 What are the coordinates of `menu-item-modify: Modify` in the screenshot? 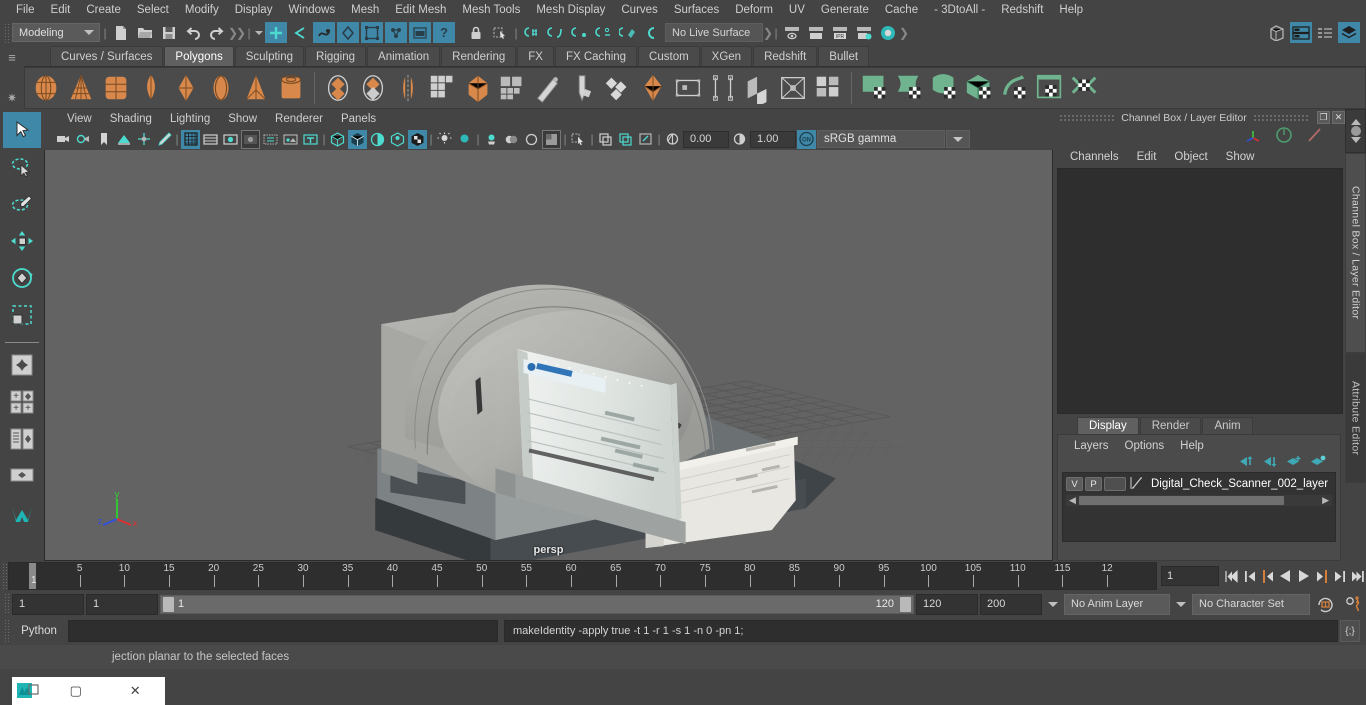 It's located at (202, 10).